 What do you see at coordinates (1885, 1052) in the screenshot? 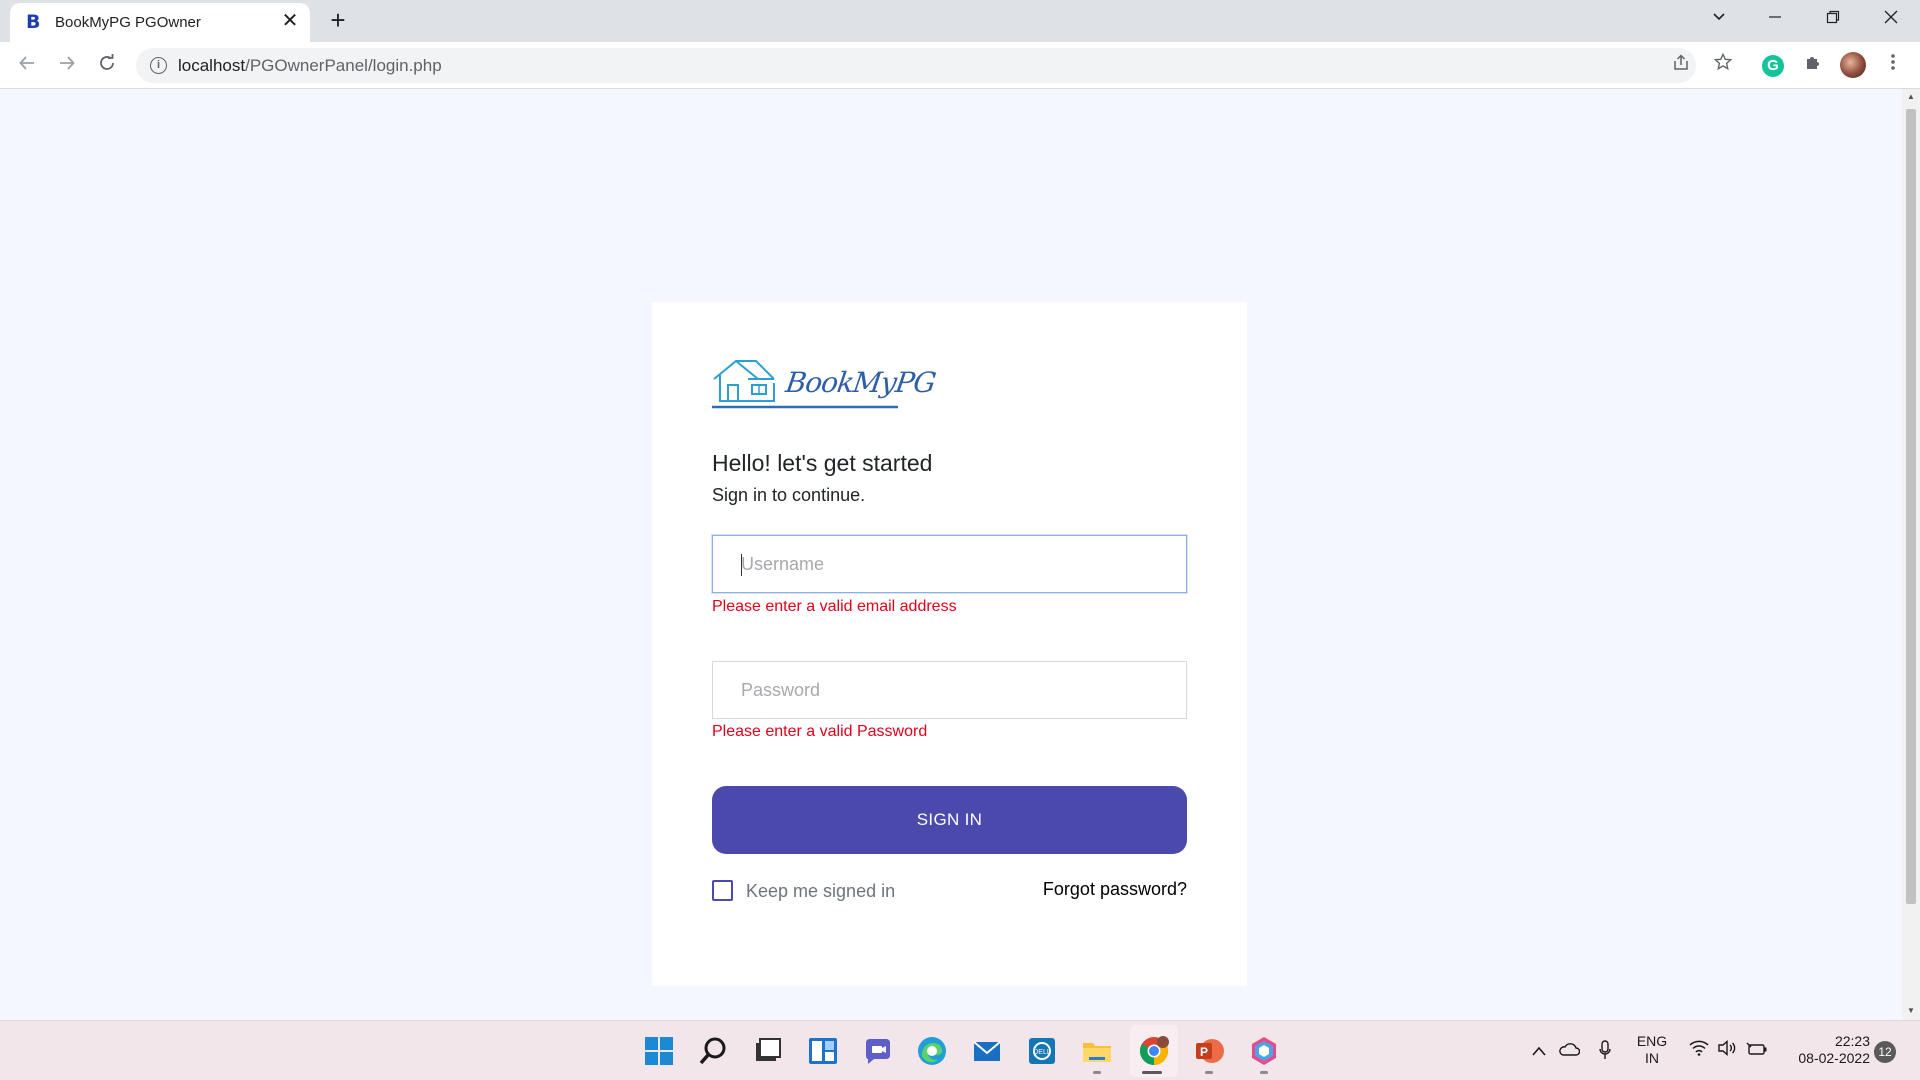
I see `notification-badge: 12` at bounding box center [1885, 1052].